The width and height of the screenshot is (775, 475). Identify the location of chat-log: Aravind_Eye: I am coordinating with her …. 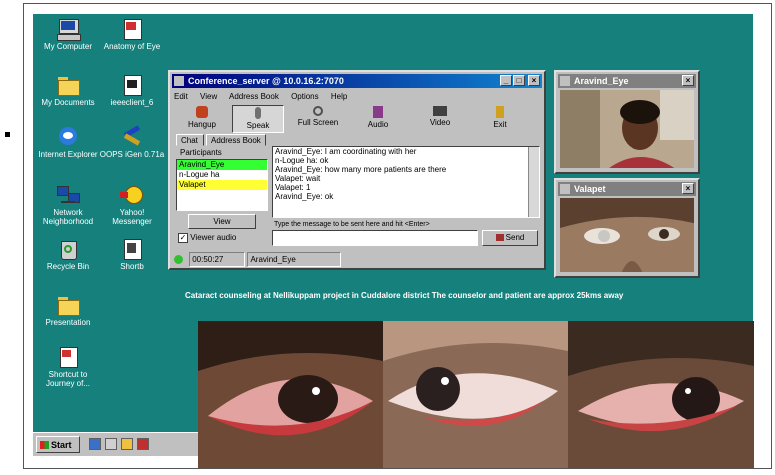
(406, 182).